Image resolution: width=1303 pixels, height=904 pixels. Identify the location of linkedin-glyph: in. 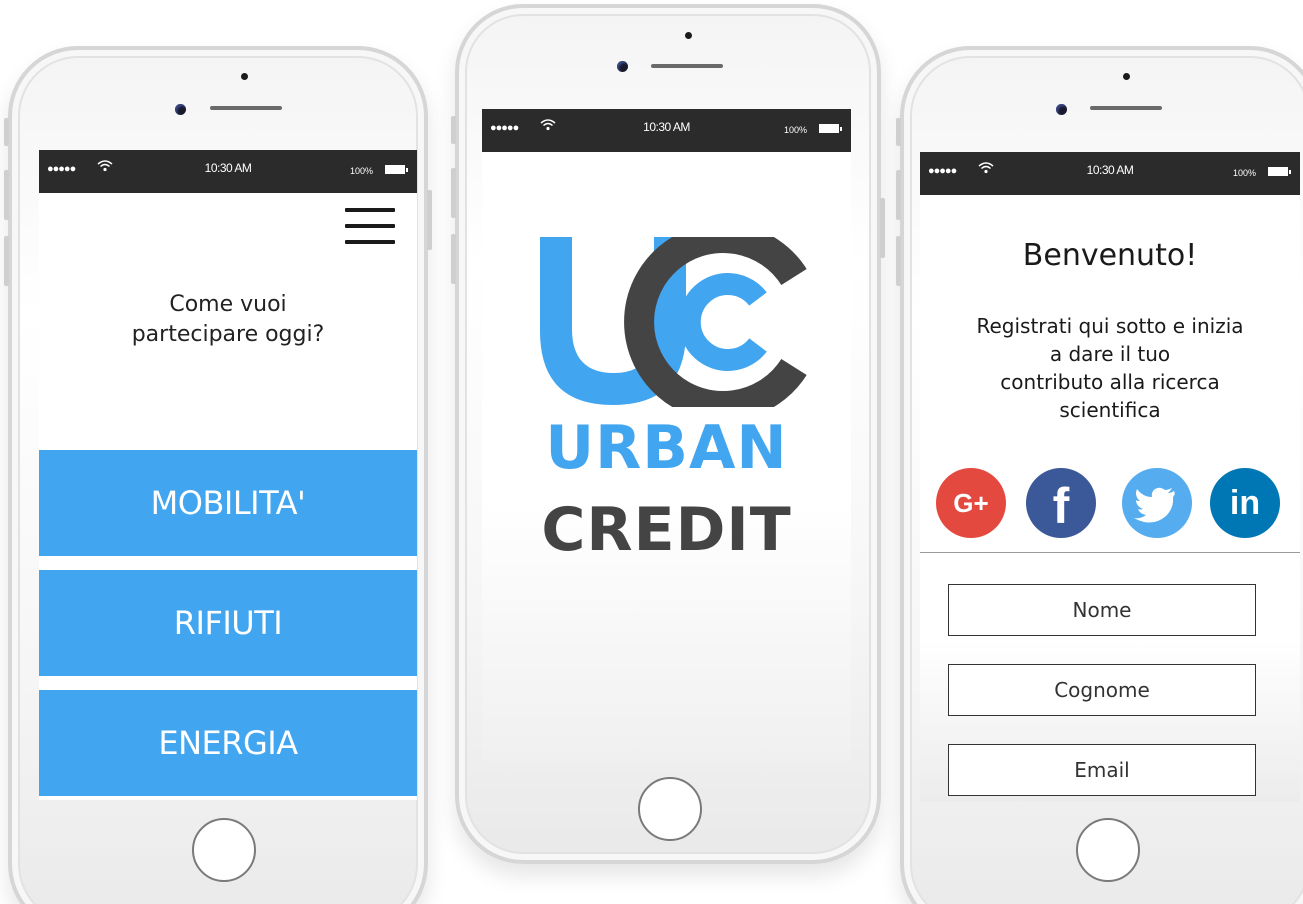
(1245, 503).